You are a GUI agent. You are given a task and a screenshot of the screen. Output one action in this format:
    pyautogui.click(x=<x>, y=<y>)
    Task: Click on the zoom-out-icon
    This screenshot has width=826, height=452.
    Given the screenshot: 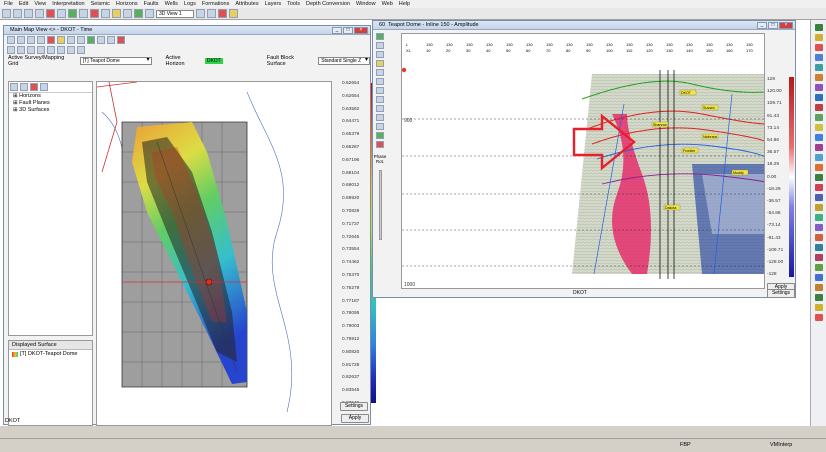 What is the action you would take?
    pyautogui.click(x=81, y=40)
    